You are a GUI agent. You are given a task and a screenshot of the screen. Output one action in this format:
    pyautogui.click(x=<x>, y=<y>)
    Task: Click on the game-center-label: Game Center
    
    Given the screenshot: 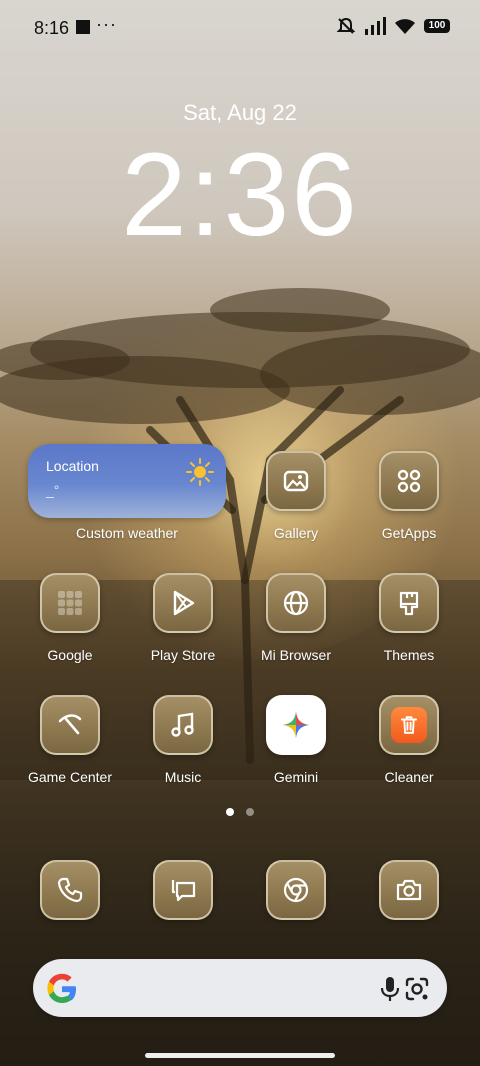 What is the action you would take?
    pyautogui.click(x=70, y=777)
    